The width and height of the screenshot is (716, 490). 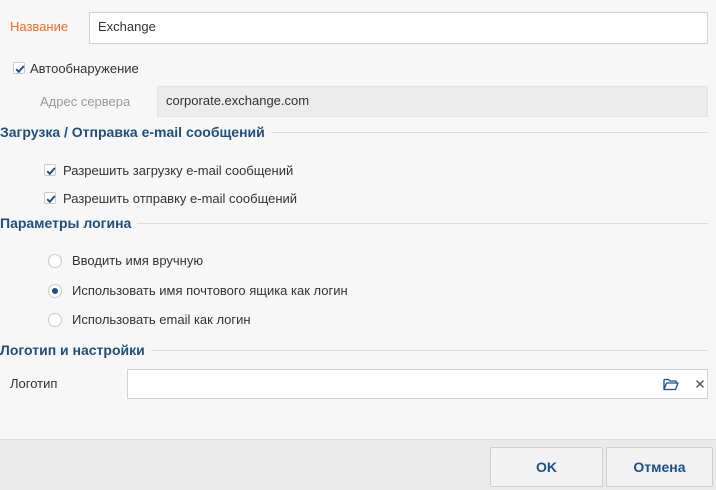 I want to click on server-label: Адрес сервера, so click(x=85, y=101).